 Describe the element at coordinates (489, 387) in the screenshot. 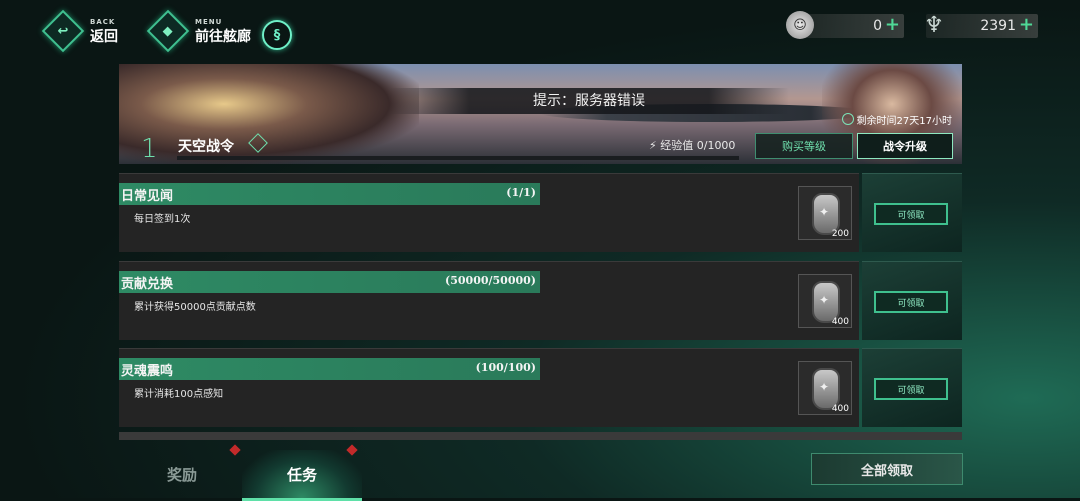

I see `task-row: 灵魂震鸣 (100/100) 累计消耗100点感知 400` at that location.